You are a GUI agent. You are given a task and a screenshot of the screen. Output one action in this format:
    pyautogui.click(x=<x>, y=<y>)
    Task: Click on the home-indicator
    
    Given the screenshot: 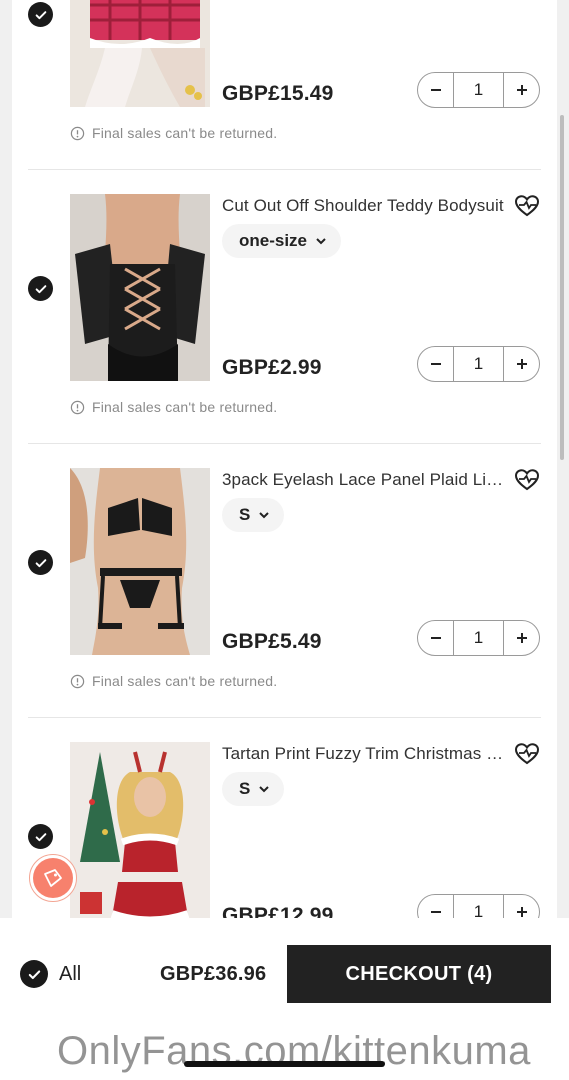 What is the action you would take?
    pyautogui.click(x=284, y=1064)
    